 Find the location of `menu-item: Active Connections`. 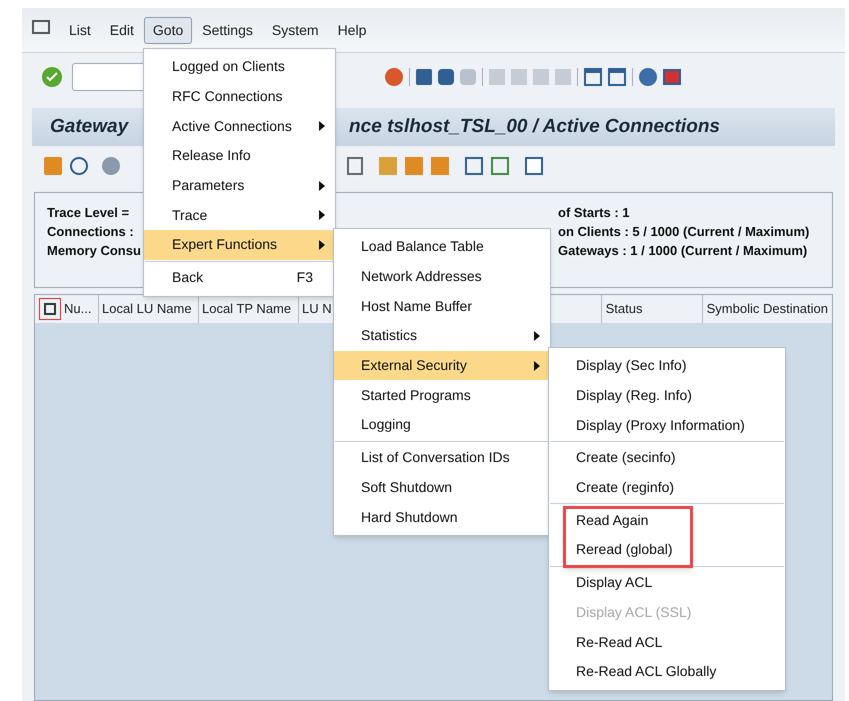

menu-item: Active Connections is located at coordinates (239, 126).